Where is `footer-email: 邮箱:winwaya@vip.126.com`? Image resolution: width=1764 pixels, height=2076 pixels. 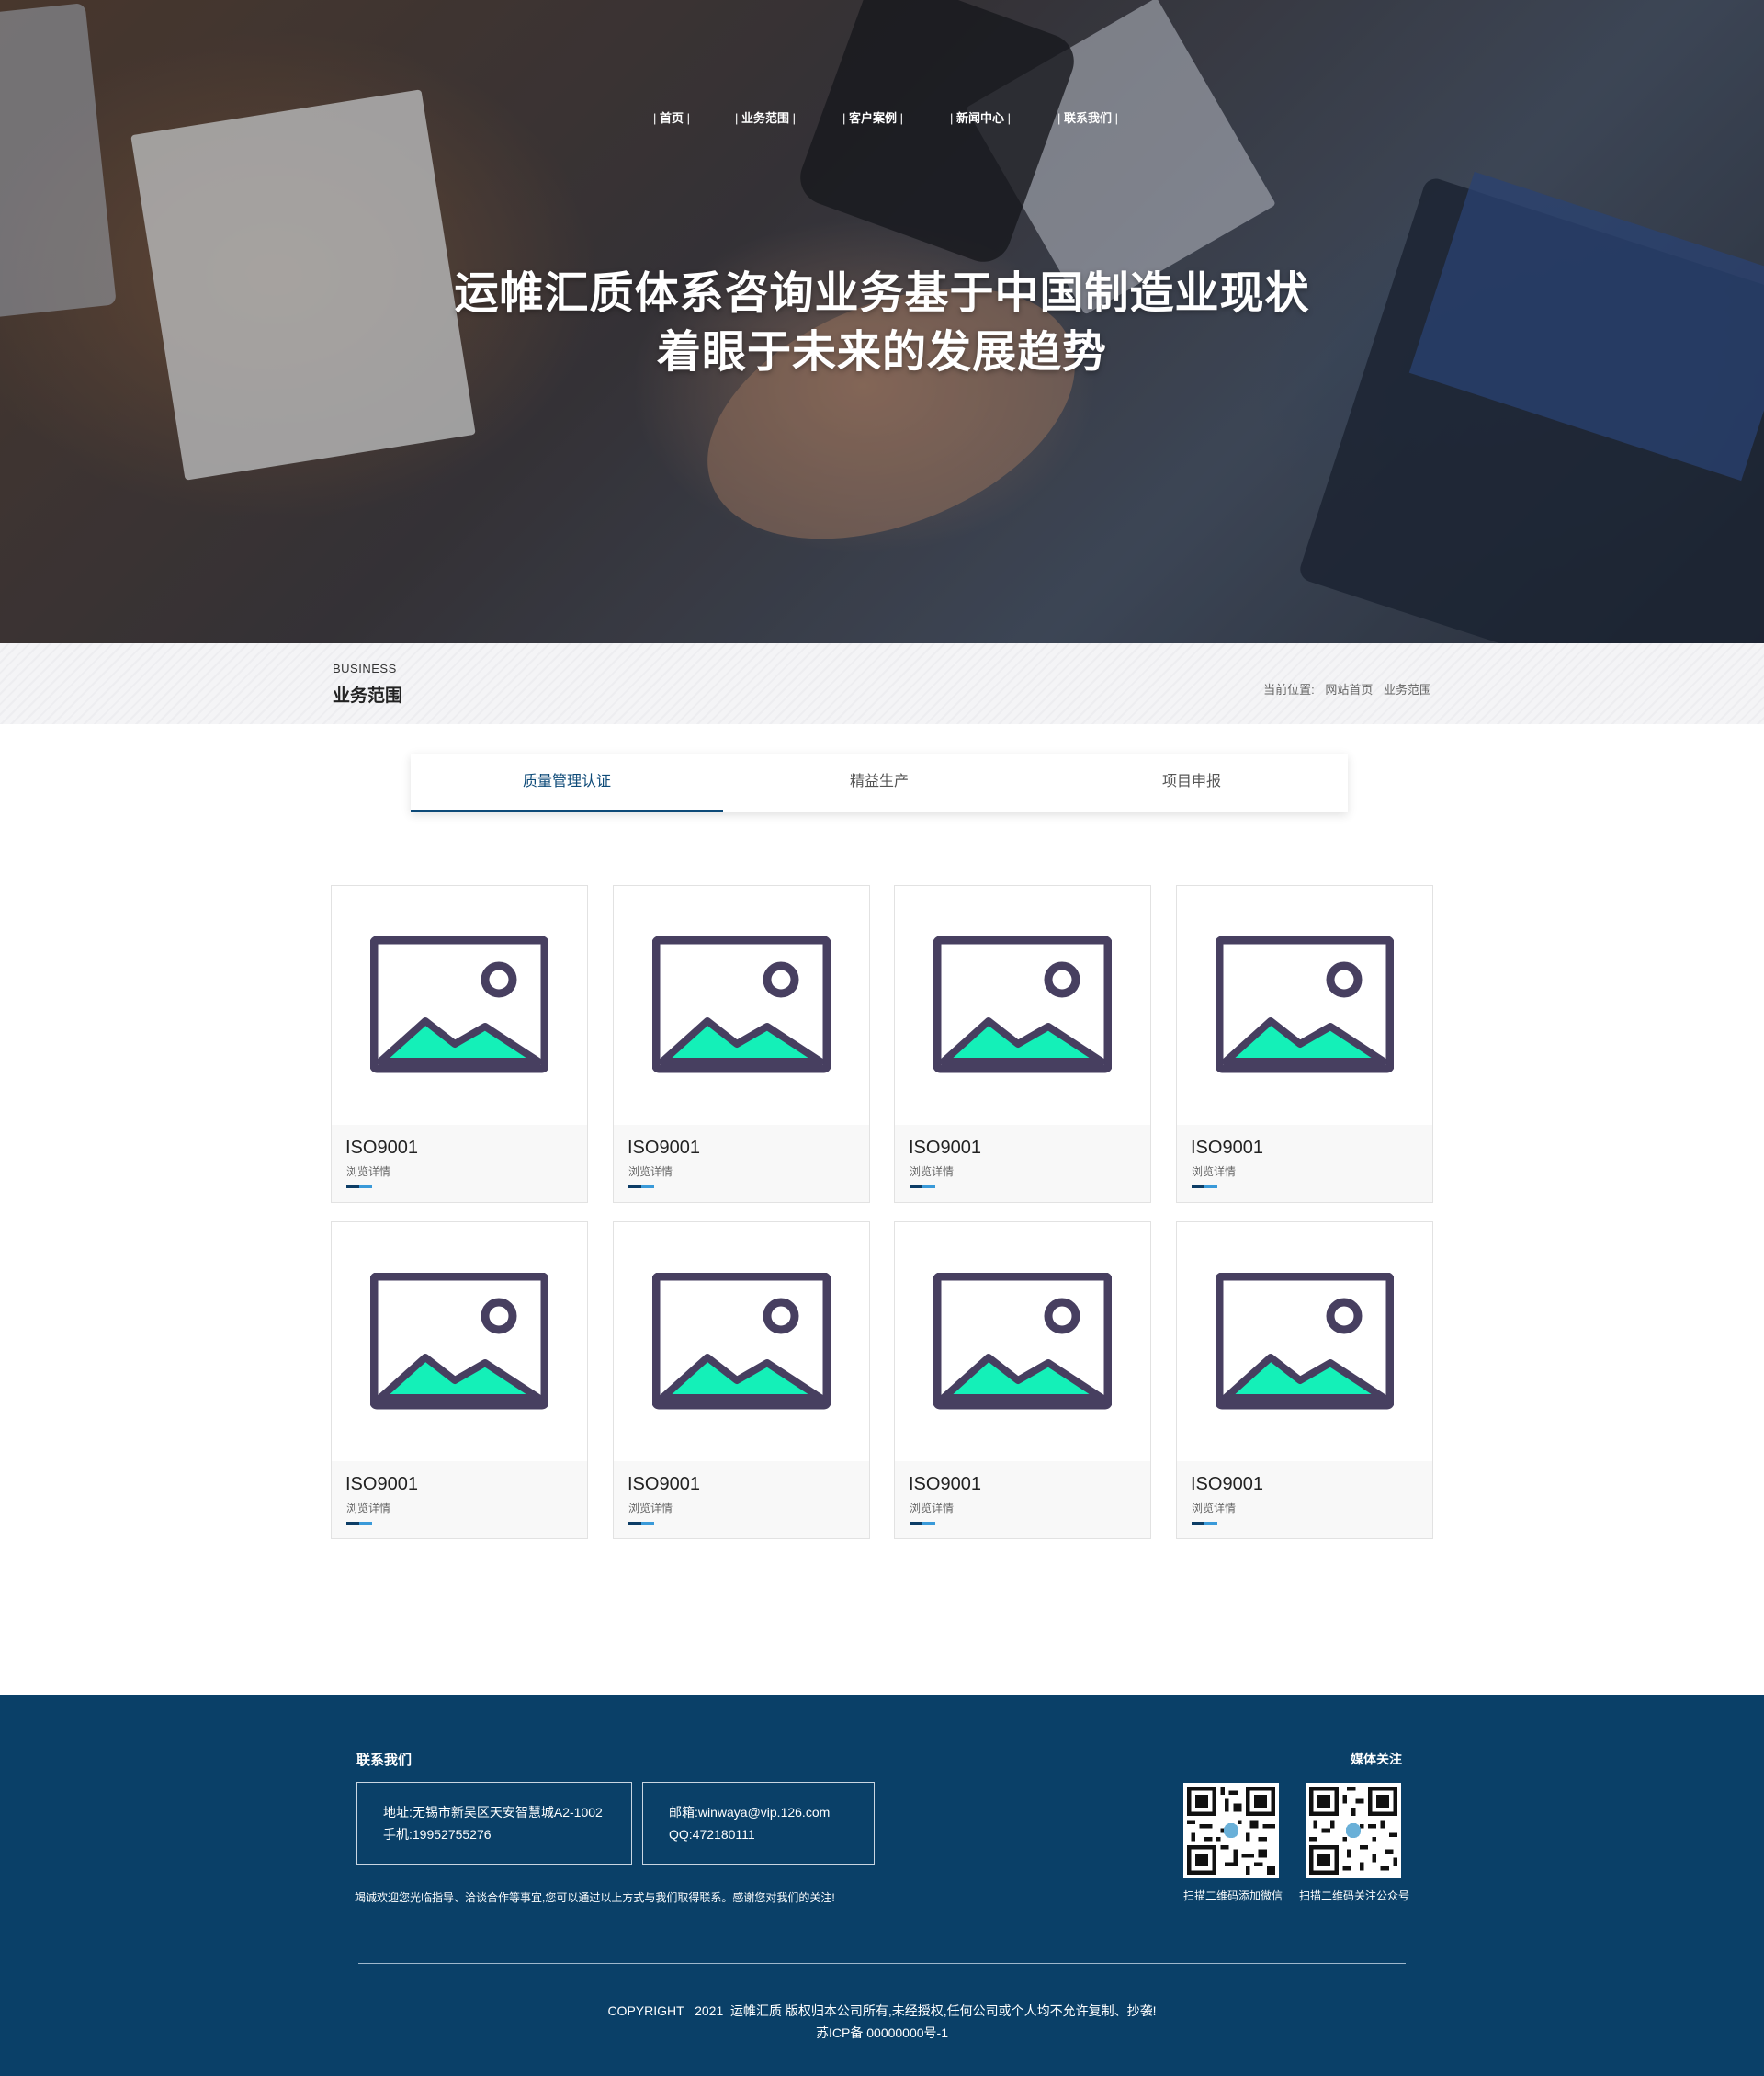 footer-email: 邮箱:winwaya@vip.126.com is located at coordinates (771, 1812).